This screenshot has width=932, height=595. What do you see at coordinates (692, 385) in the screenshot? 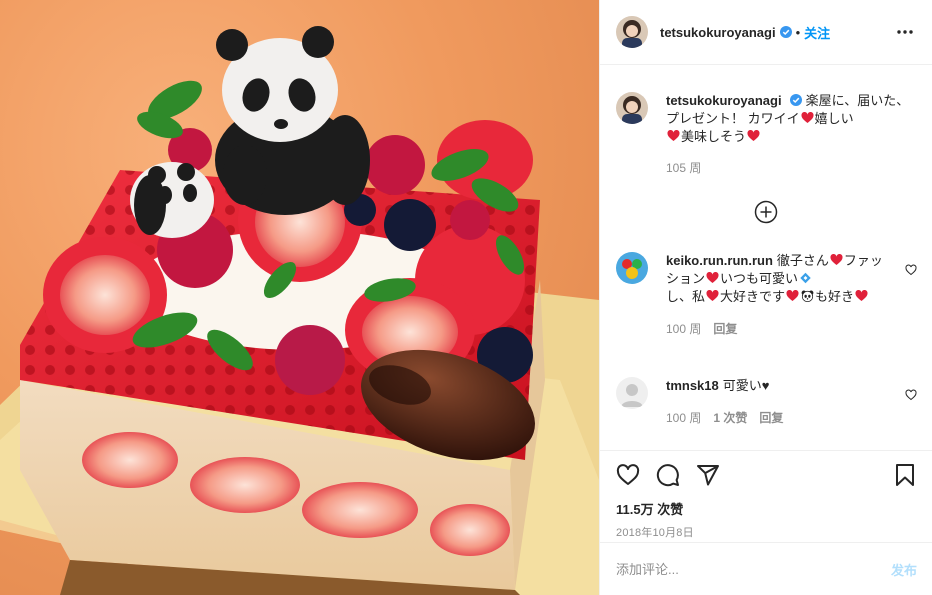
I see `comment-username: tmnsk18` at bounding box center [692, 385].